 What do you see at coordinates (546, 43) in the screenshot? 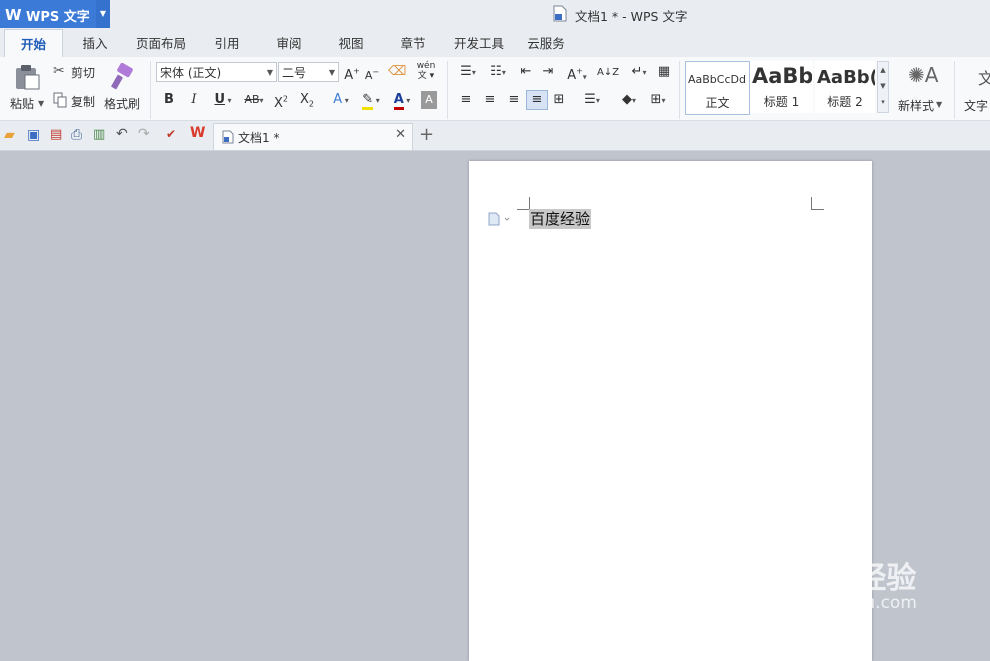
I see `tab-cloud-service: 云服务` at bounding box center [546, 43].